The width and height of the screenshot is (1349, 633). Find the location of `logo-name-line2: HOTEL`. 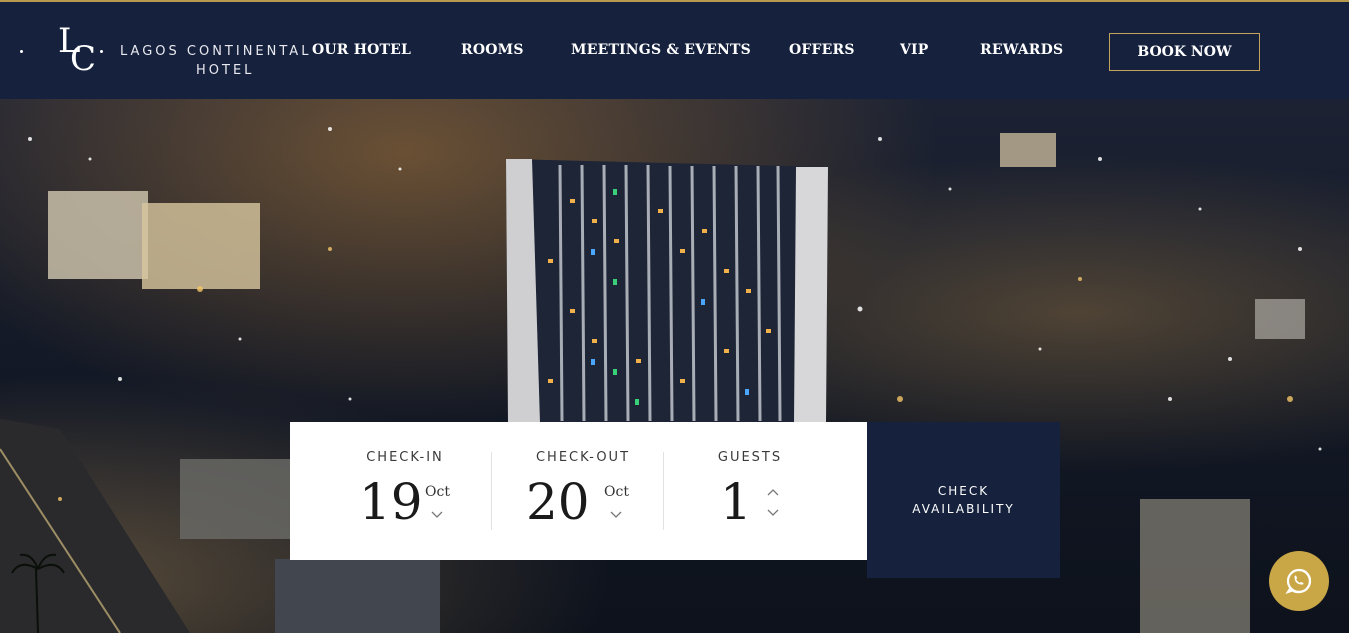

logo-name-line2: HOTEL is located at coordinates (225, 70).